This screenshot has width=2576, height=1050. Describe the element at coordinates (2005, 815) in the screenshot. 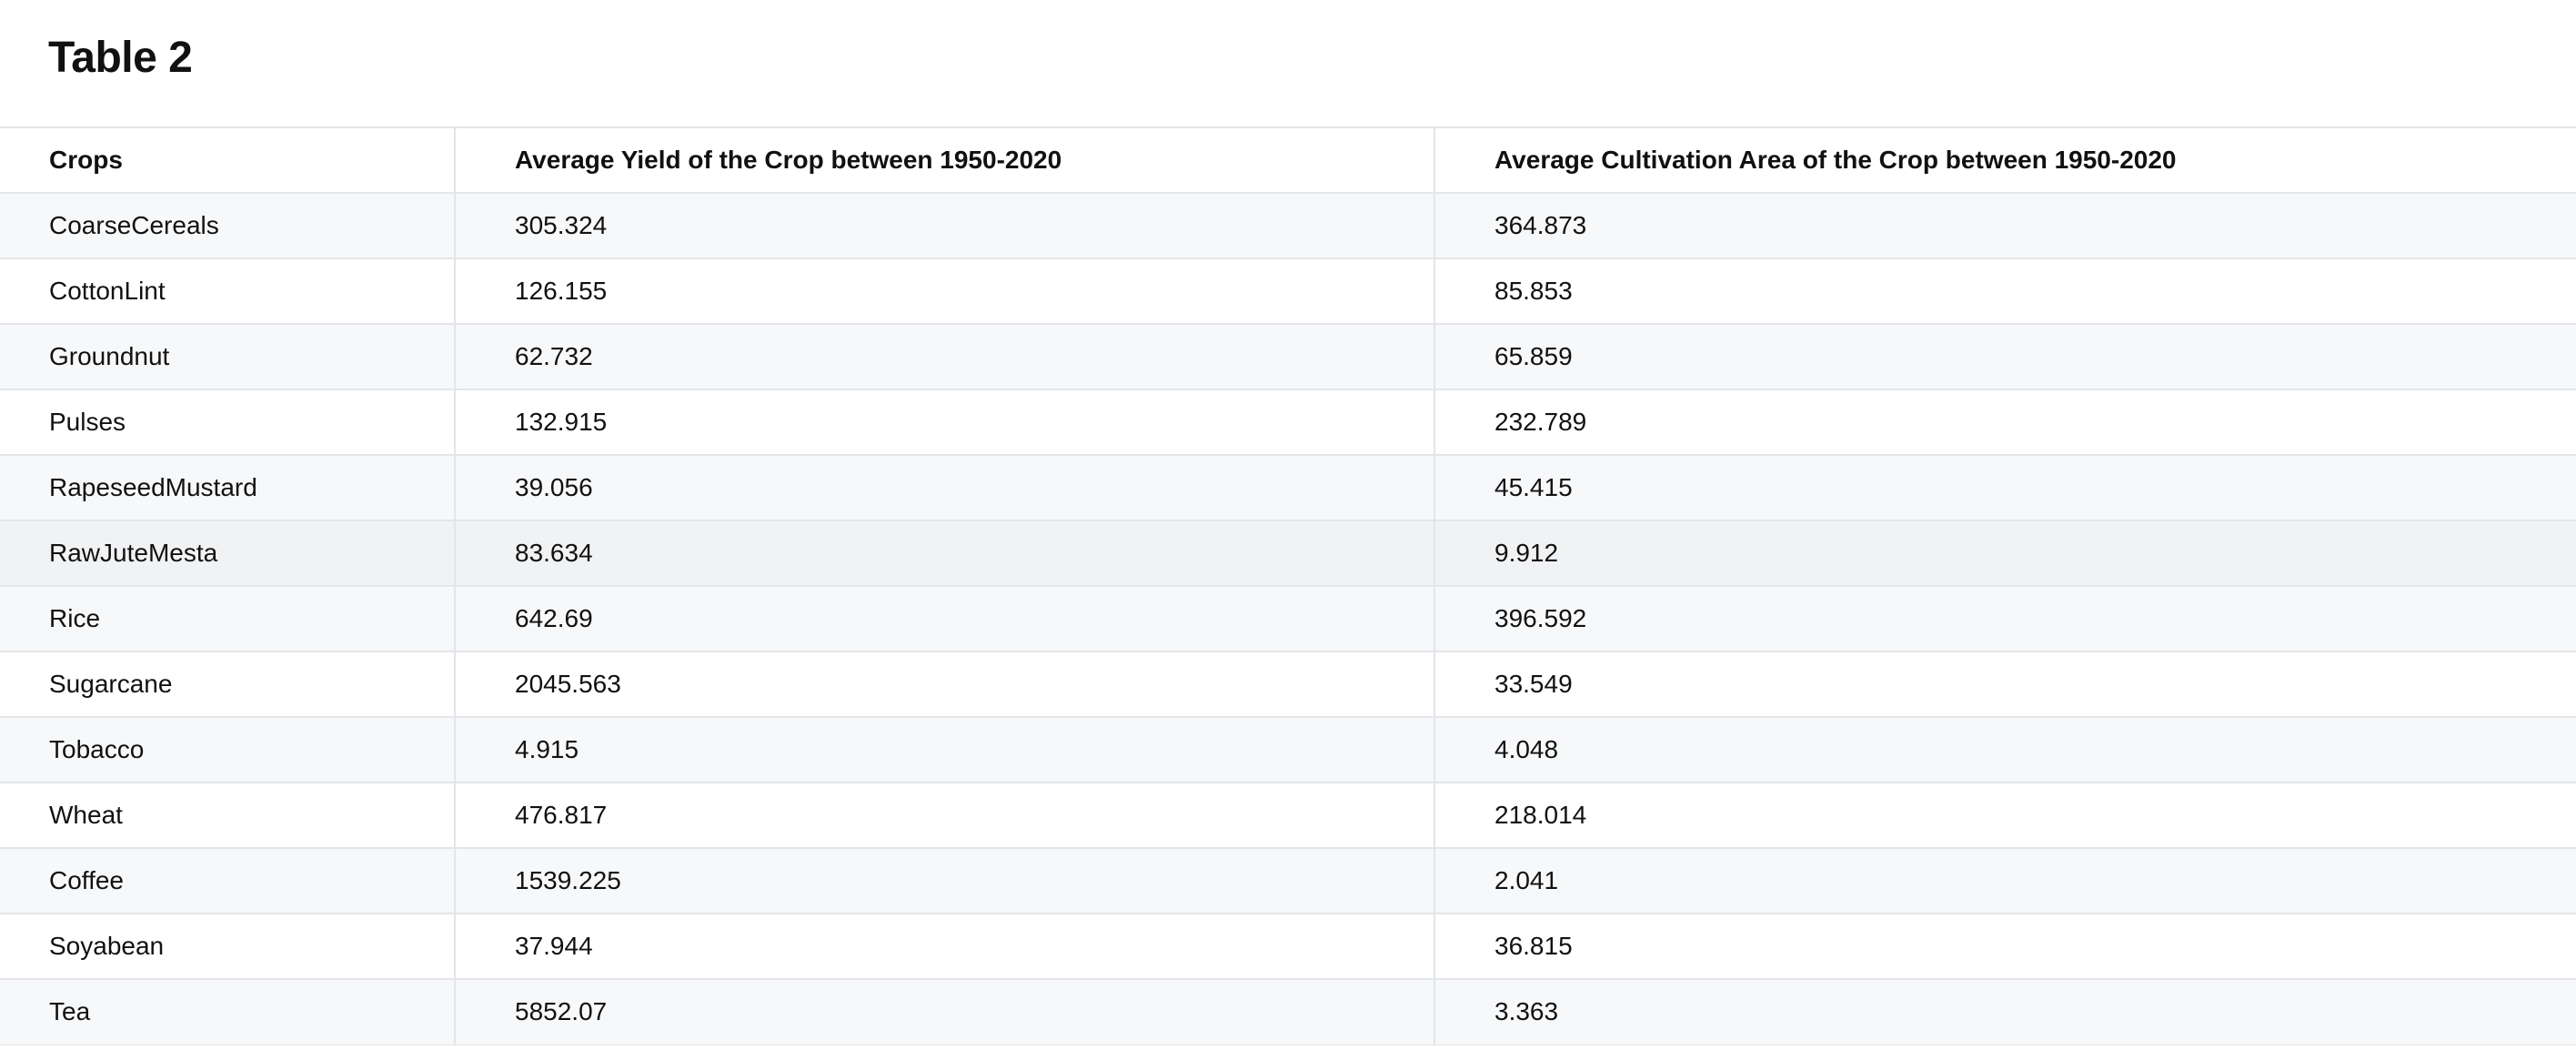

I see `cell-average-area: 218.014` at that location.